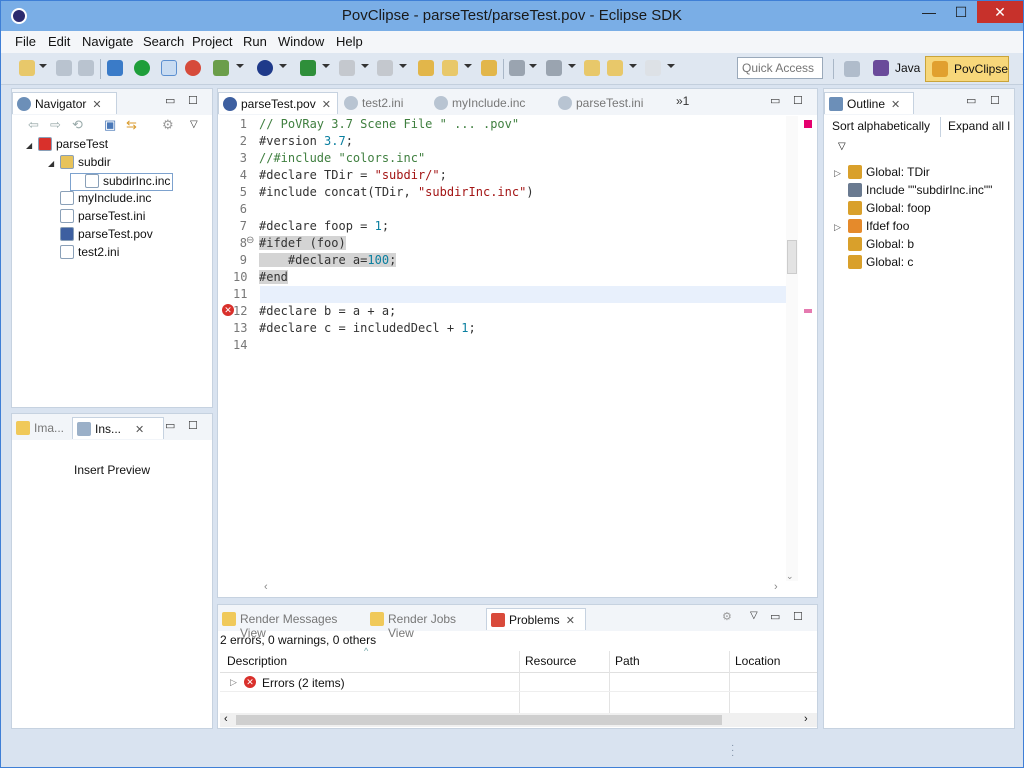  I want to click on menu-navigate: Navigate, so click(107, 41).